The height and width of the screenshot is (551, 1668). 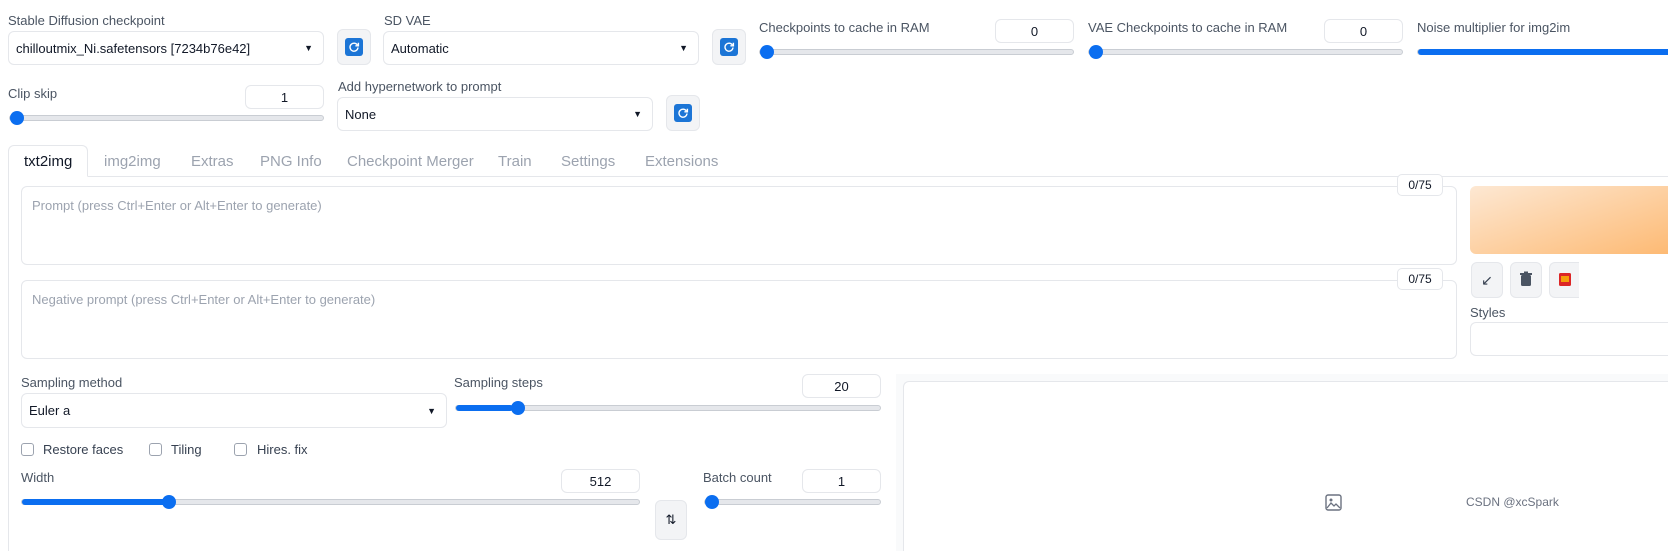 I want to click on tab-train: Train, so click(x=515, y=161).